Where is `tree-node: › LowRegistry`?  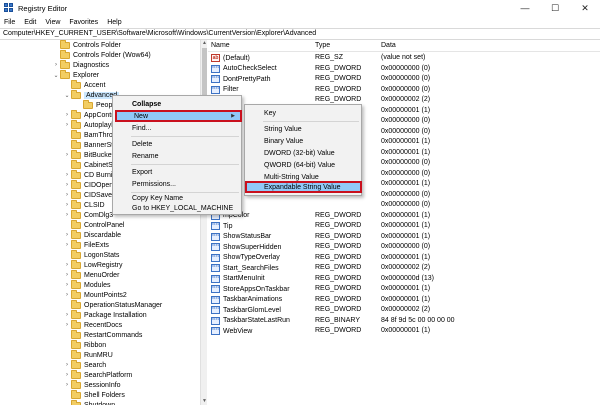
tree-node: › LowRegistry is located at coordinates (93, 264).